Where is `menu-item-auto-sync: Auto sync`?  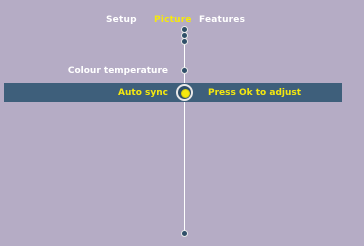 menu-item-auto-sync: Auto sync is located at coordinates (143, 93).